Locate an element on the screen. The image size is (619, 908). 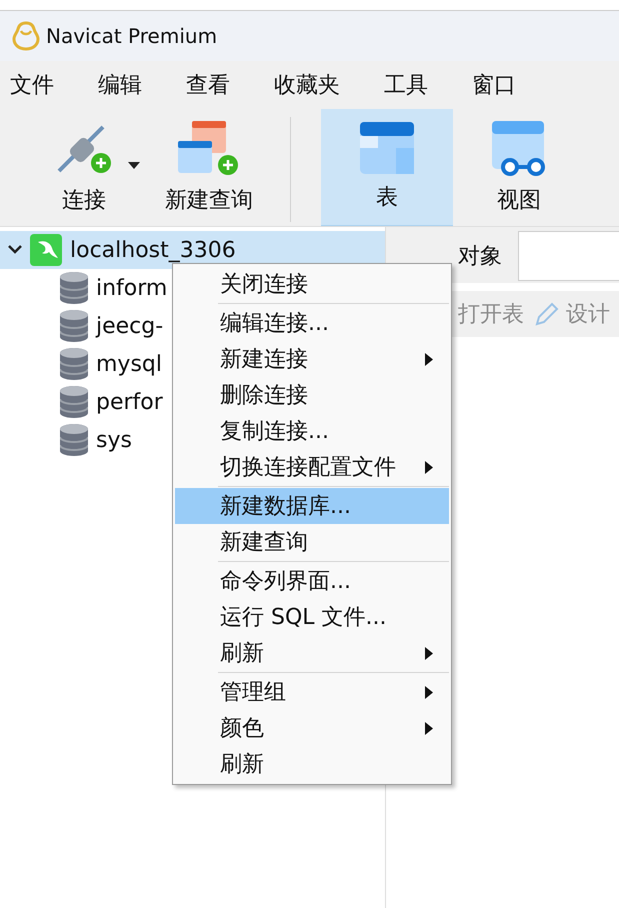
database-label: mysql is located at coordinates (129, 364).